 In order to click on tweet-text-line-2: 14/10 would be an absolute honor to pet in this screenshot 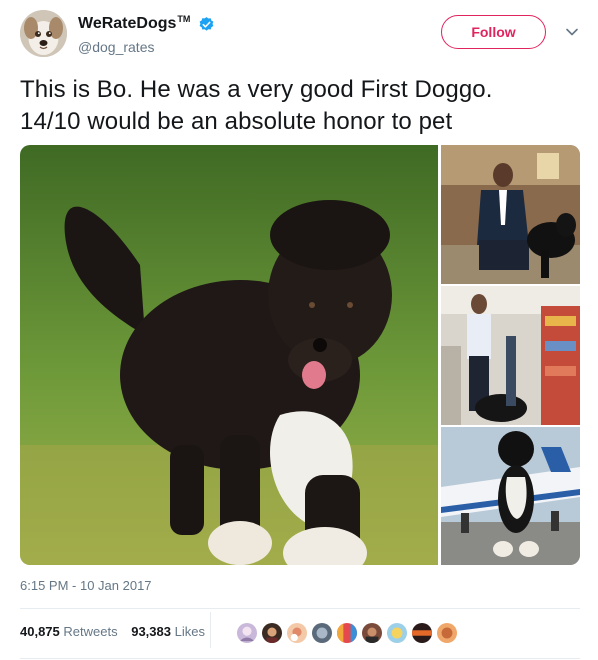, I will do `click(236, 121)`.